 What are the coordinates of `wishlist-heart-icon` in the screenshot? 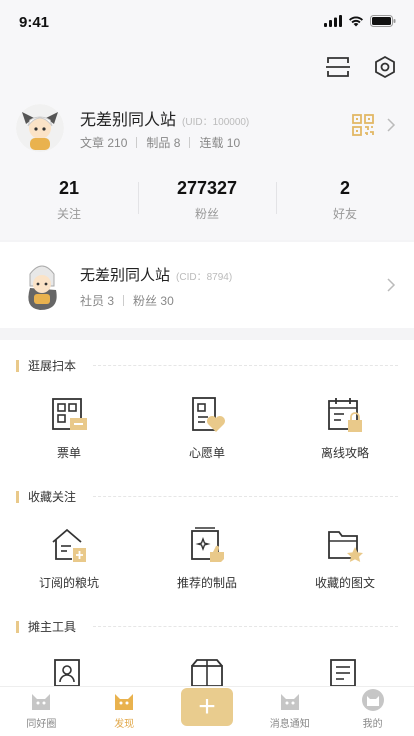 It's located at (208, 414).